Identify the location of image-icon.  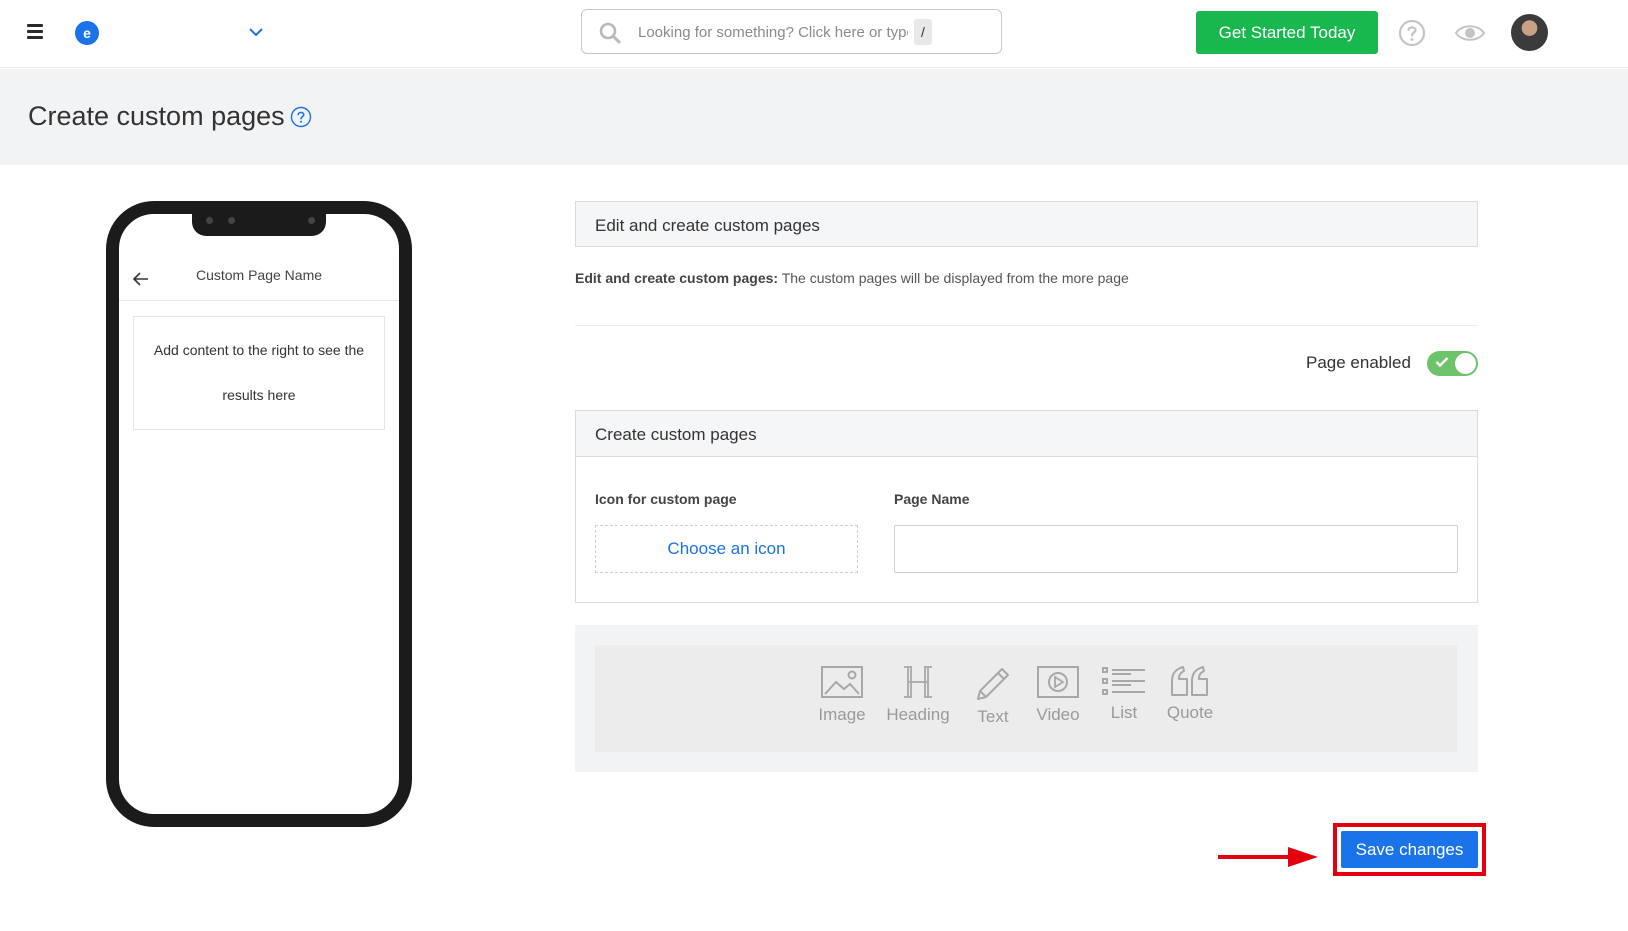
(842, 682).